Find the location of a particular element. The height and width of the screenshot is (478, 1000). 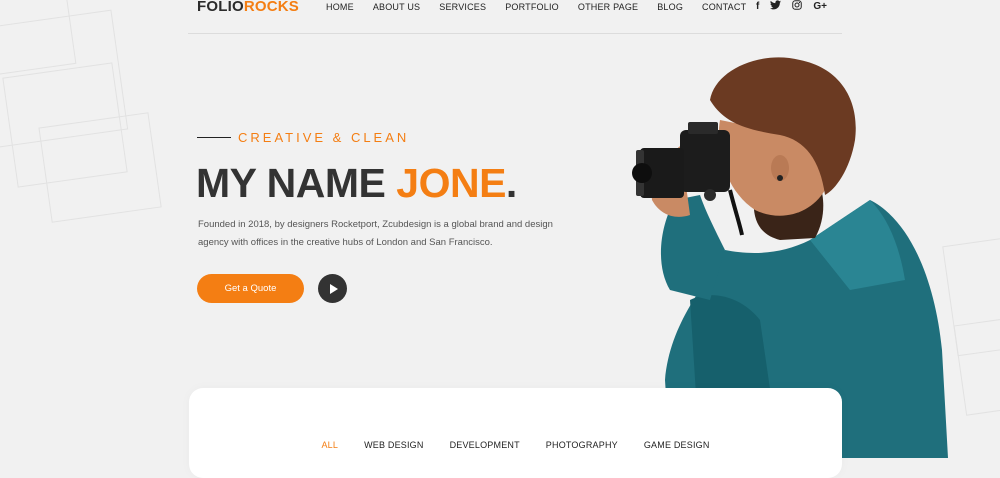

filter-game-design: GAME DESIGN is located at coordinates (677, 445).